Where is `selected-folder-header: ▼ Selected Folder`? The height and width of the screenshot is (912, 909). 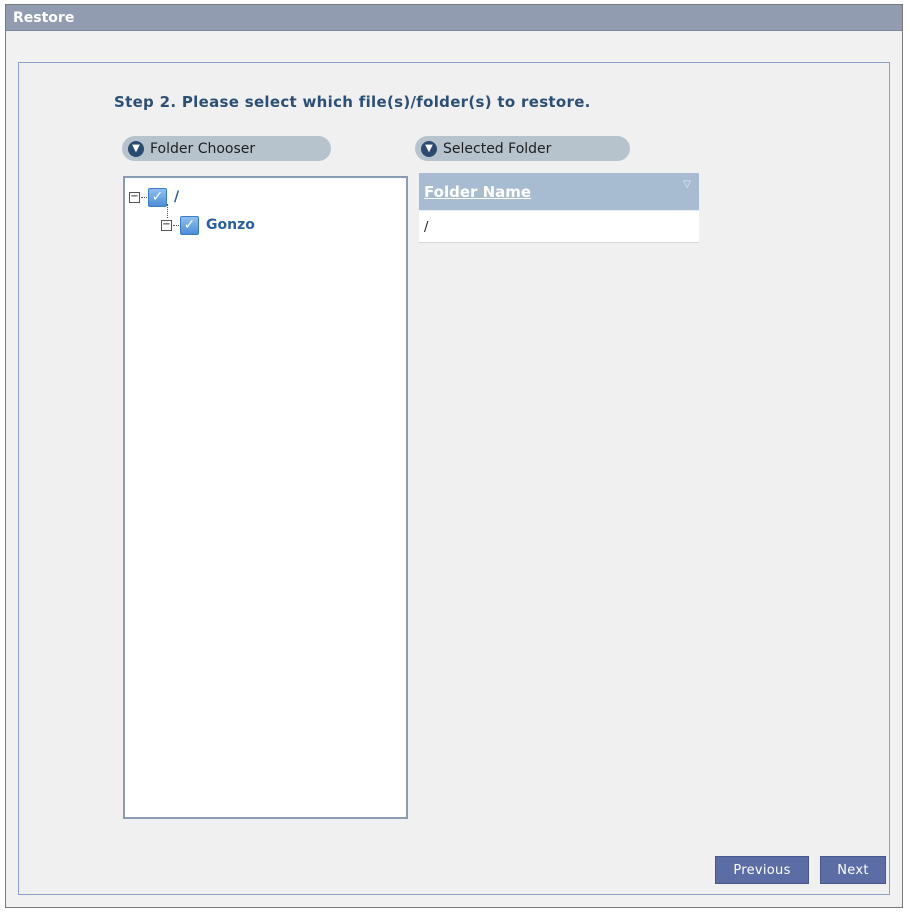 selected-folder-header: ▼ Selected Folder is located at coordinates (522, 148).